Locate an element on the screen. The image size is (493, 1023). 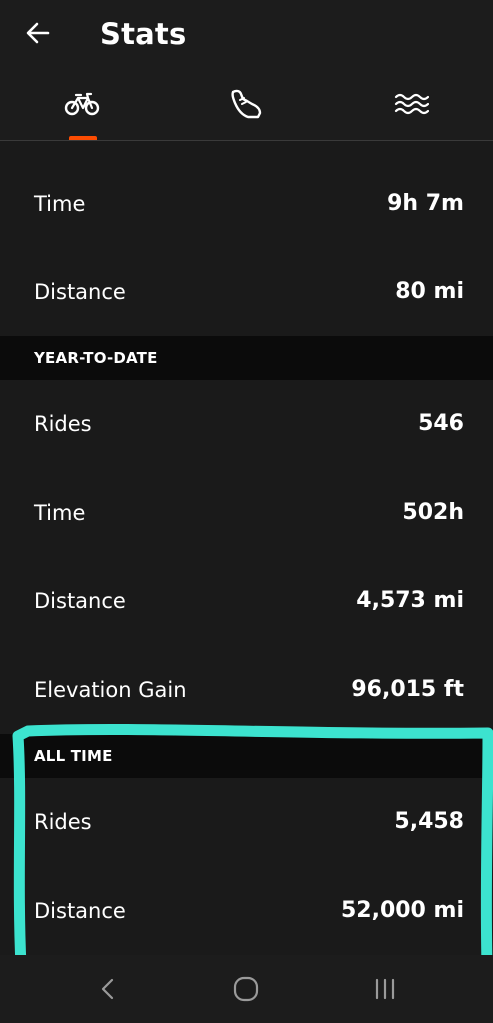
back-button is located at coordinates (38, 33).